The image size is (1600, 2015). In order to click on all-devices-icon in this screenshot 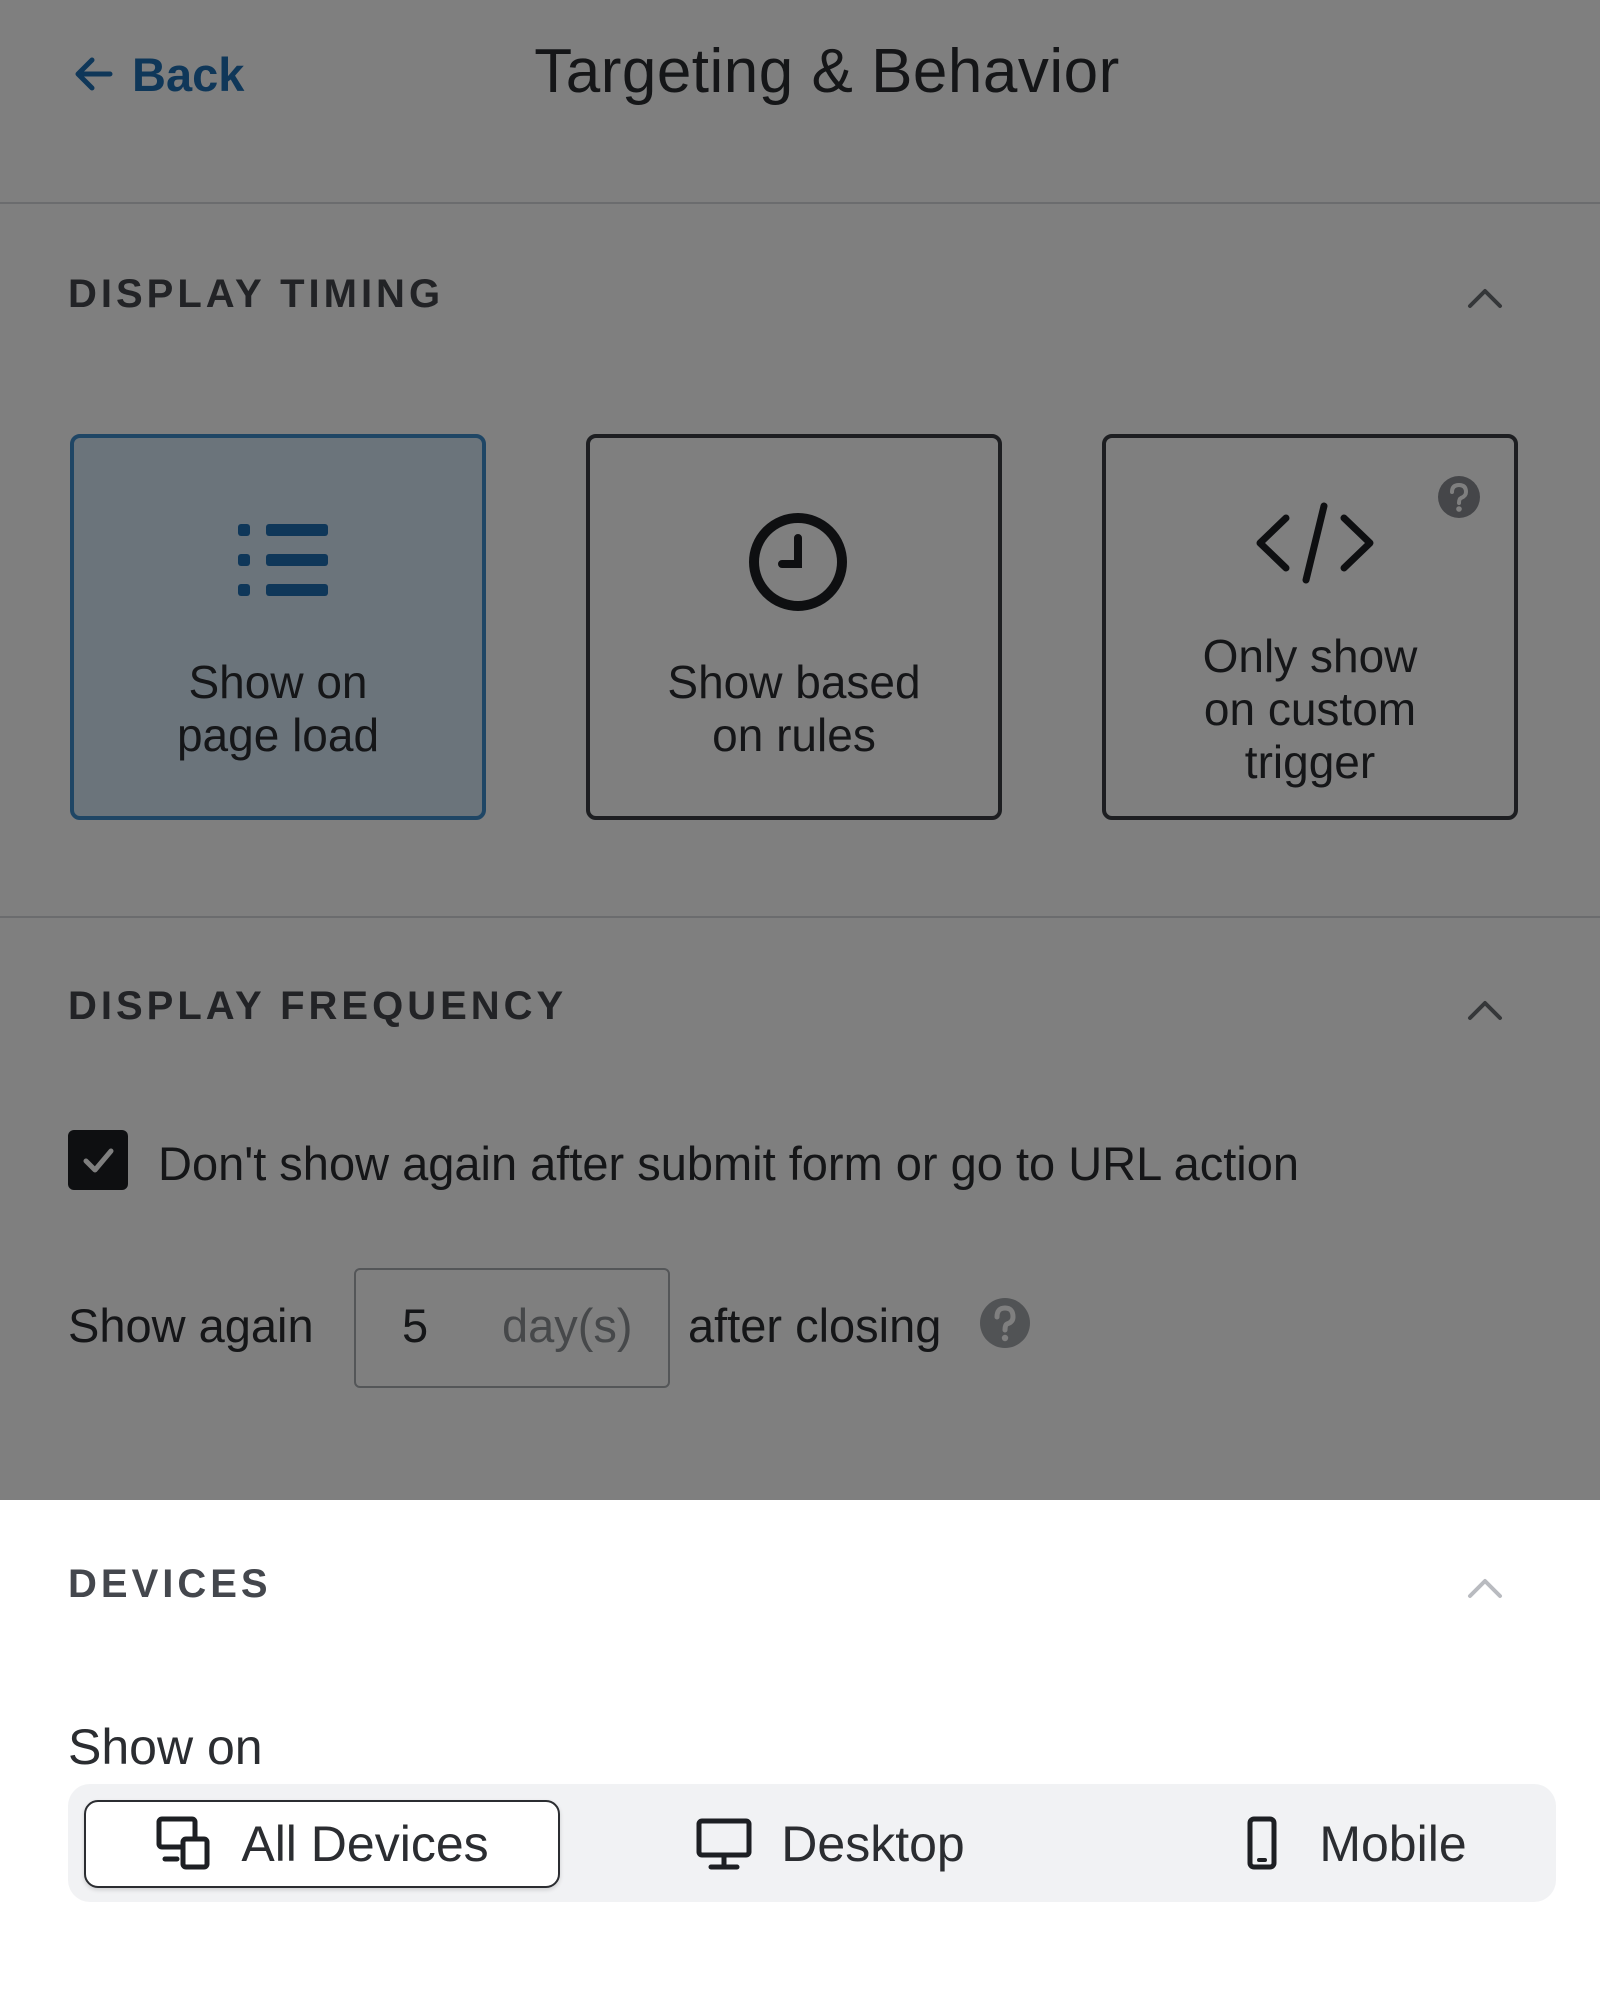, I will do `click(183, 1843)`.